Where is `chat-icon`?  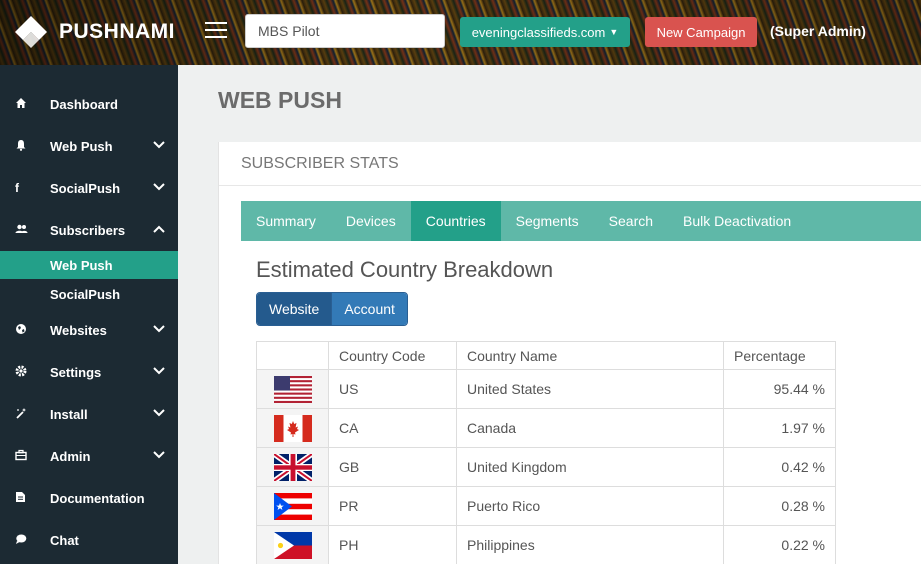
chat-icon is located at coordinates (25, 540).